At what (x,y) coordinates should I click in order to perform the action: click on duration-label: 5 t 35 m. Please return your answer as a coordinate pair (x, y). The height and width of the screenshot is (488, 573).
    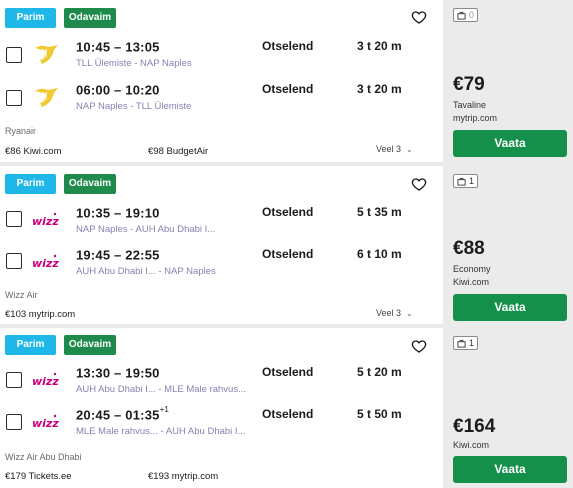
    Looking at the image, I should click on (379, 212).